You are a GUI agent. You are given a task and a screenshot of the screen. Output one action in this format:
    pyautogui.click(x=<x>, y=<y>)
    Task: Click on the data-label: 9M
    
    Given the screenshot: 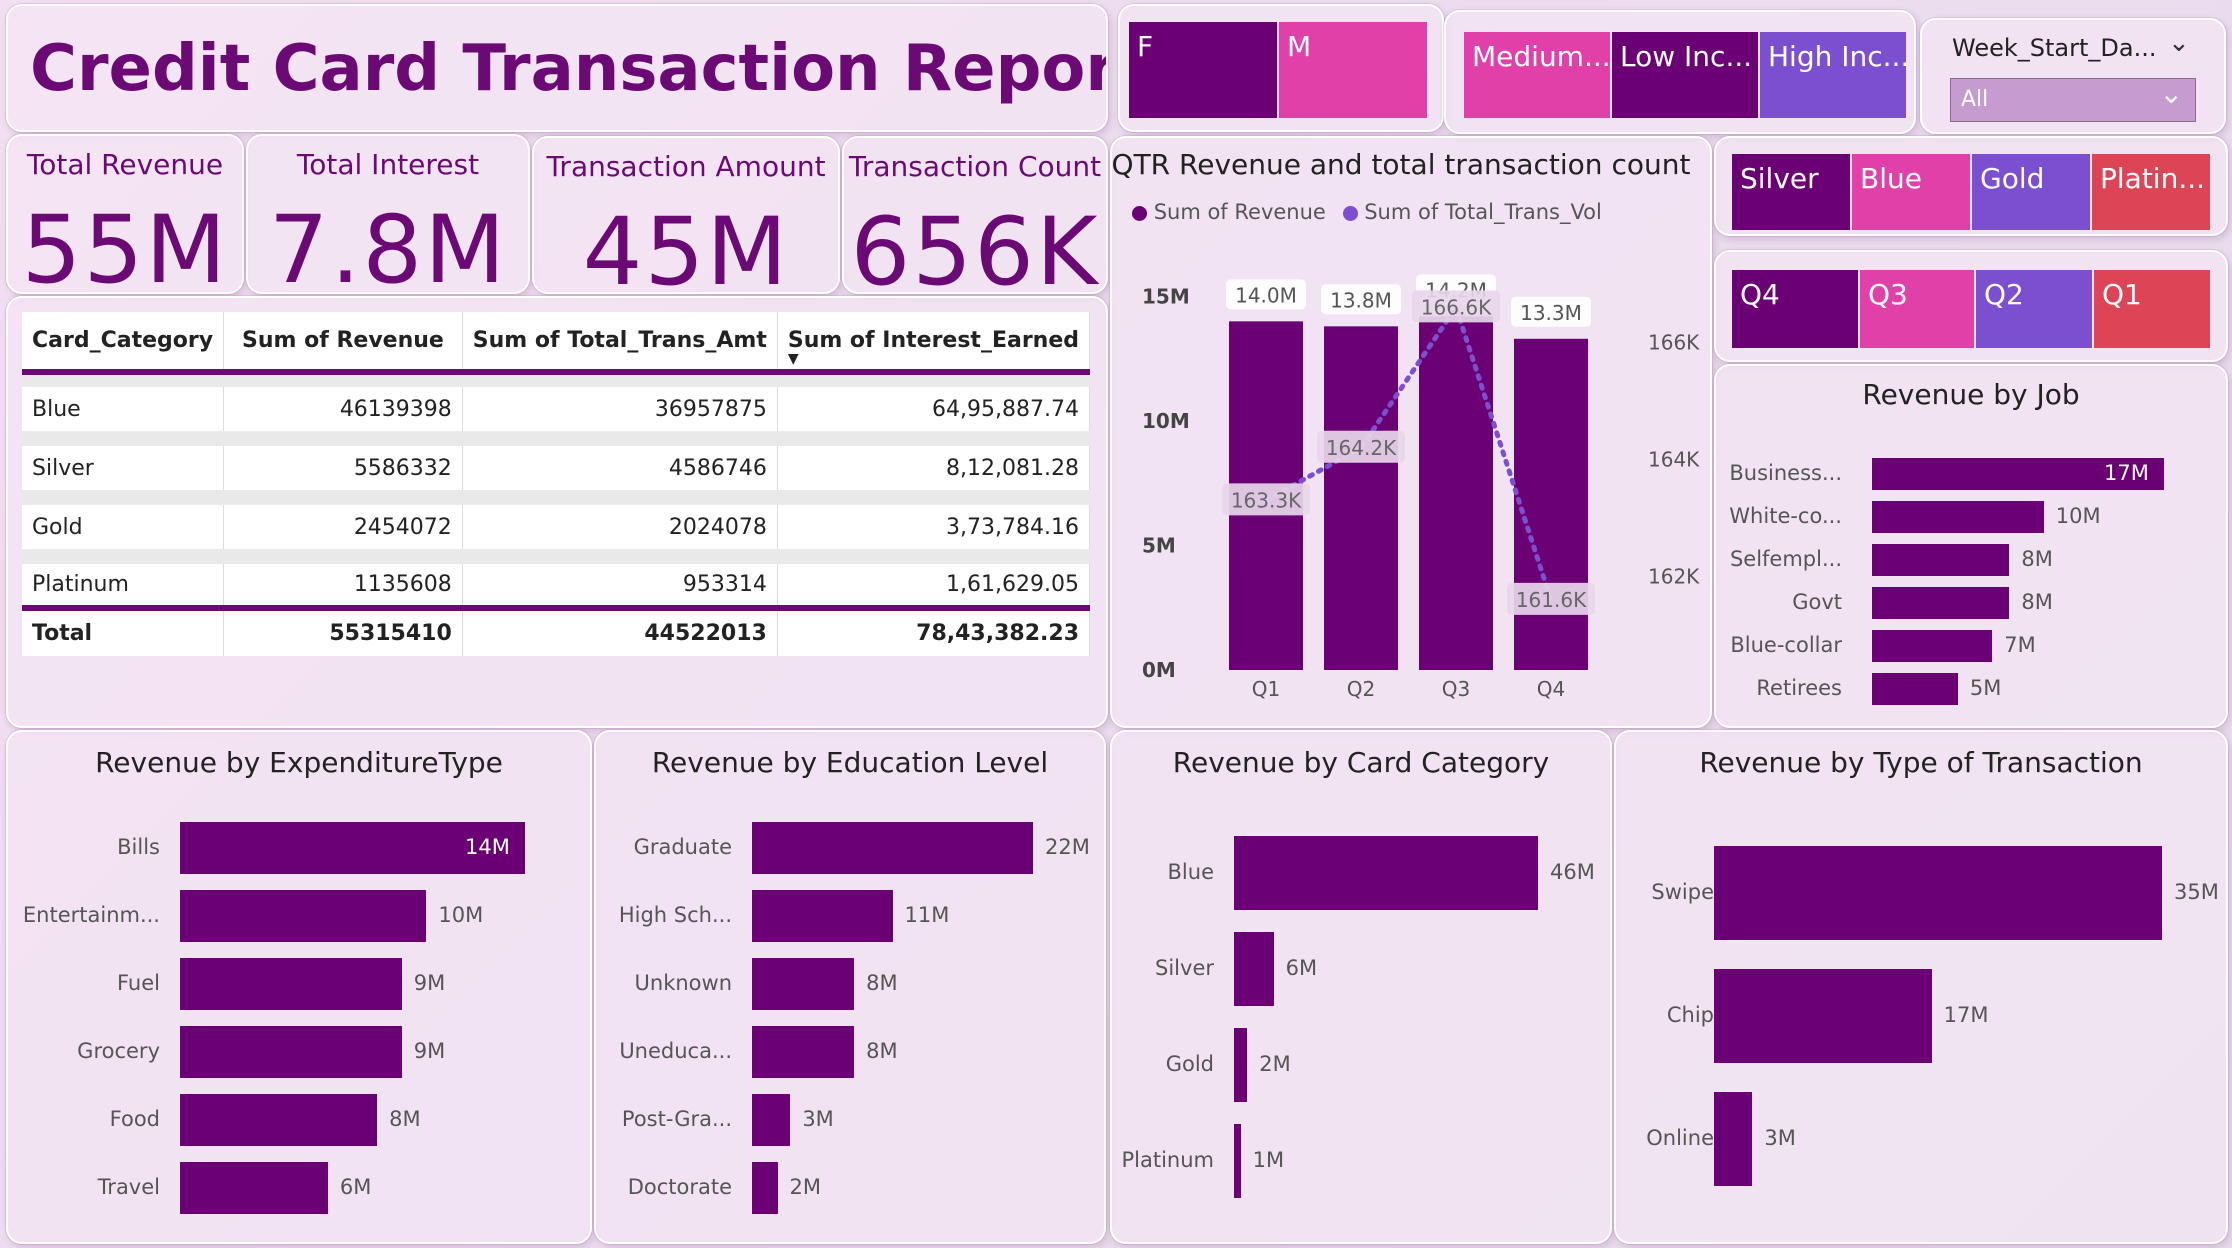 What is the action you would take?
    pyautogui.click(x=429, y=983)
    